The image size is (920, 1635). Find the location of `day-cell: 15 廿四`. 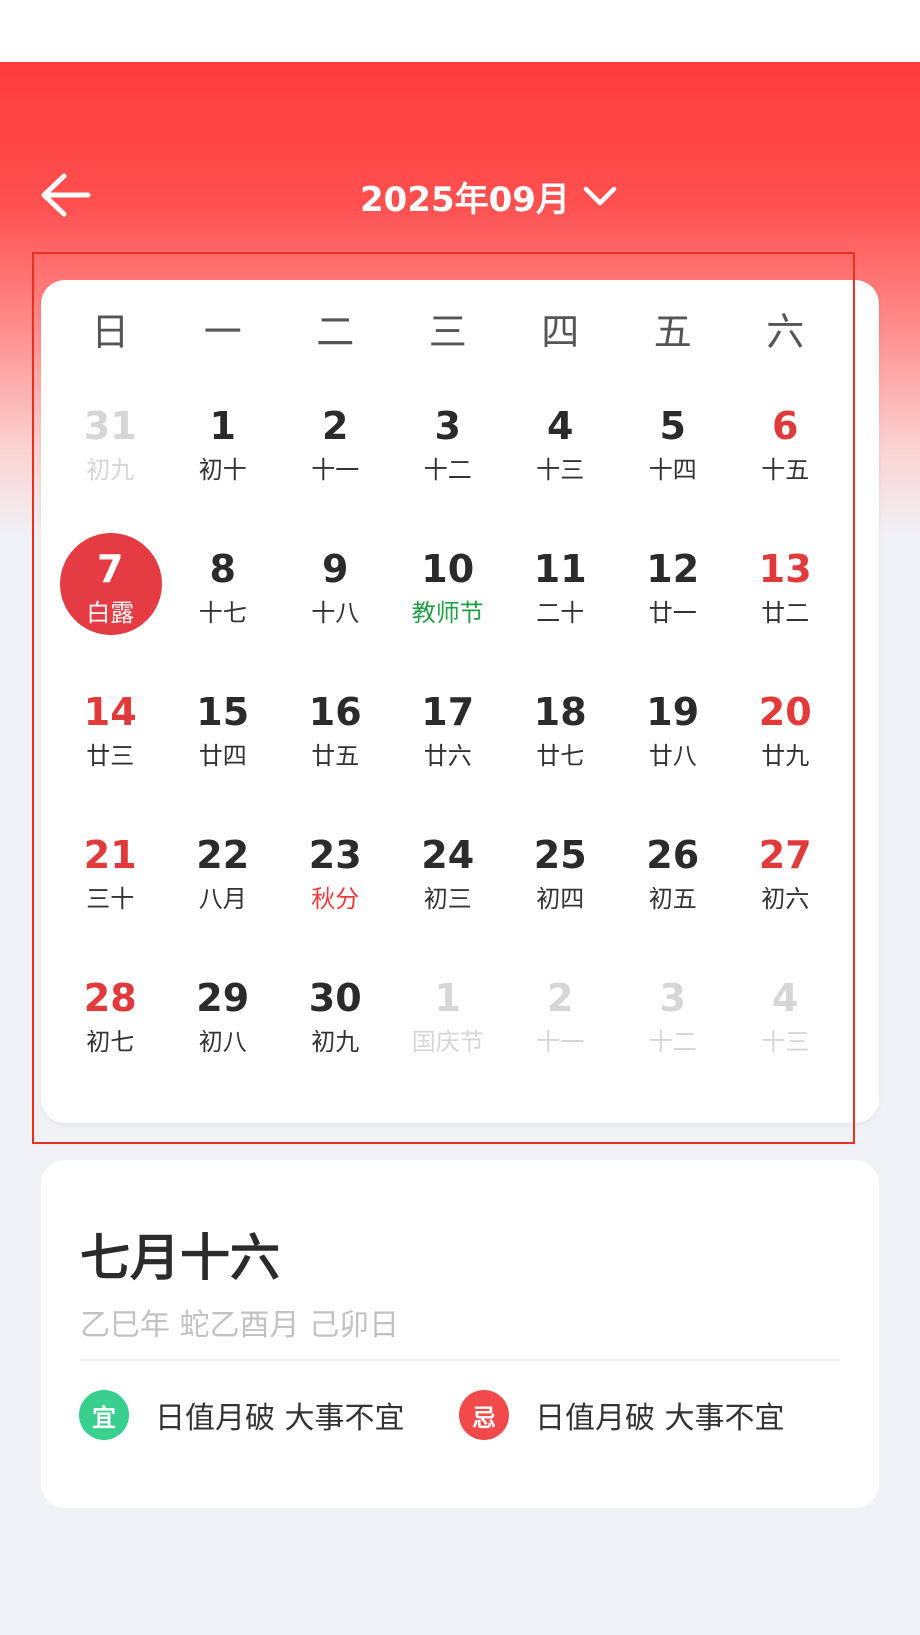

day-cell: 15 廿四 is located at coordinates (223, 742).